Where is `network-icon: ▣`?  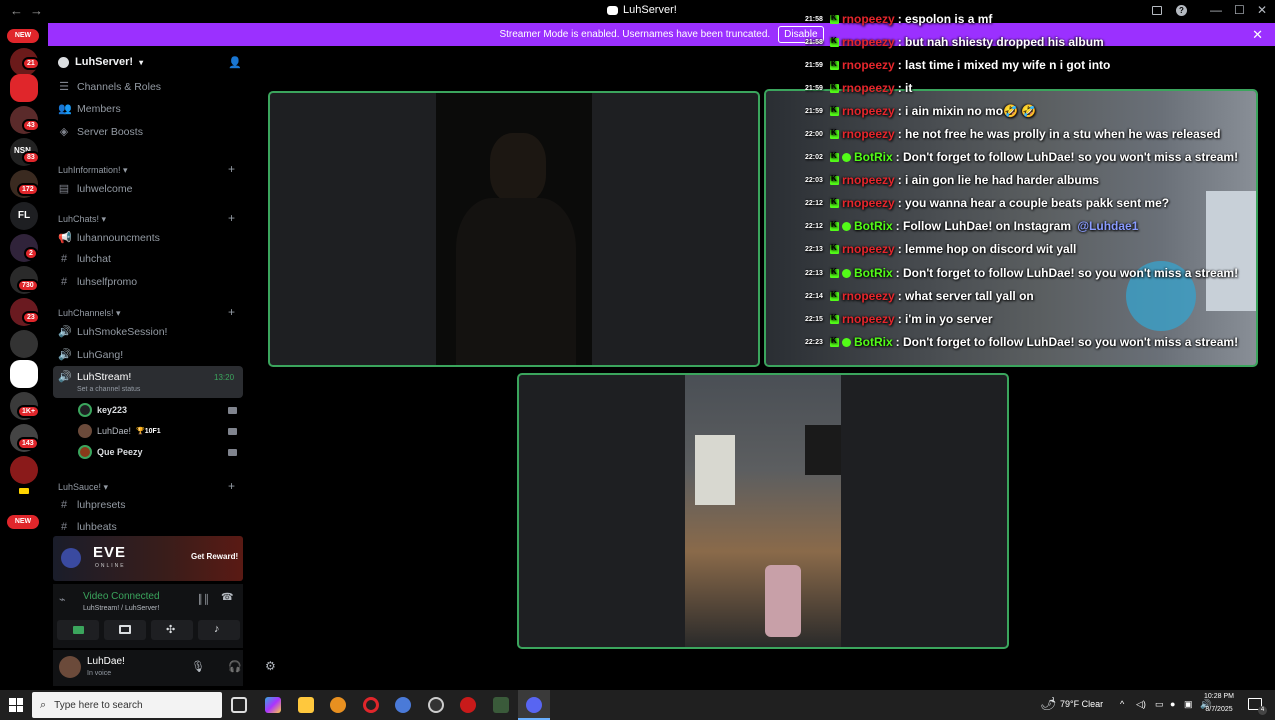 network-icon: ▣ is located at coordinates (1188, 704).